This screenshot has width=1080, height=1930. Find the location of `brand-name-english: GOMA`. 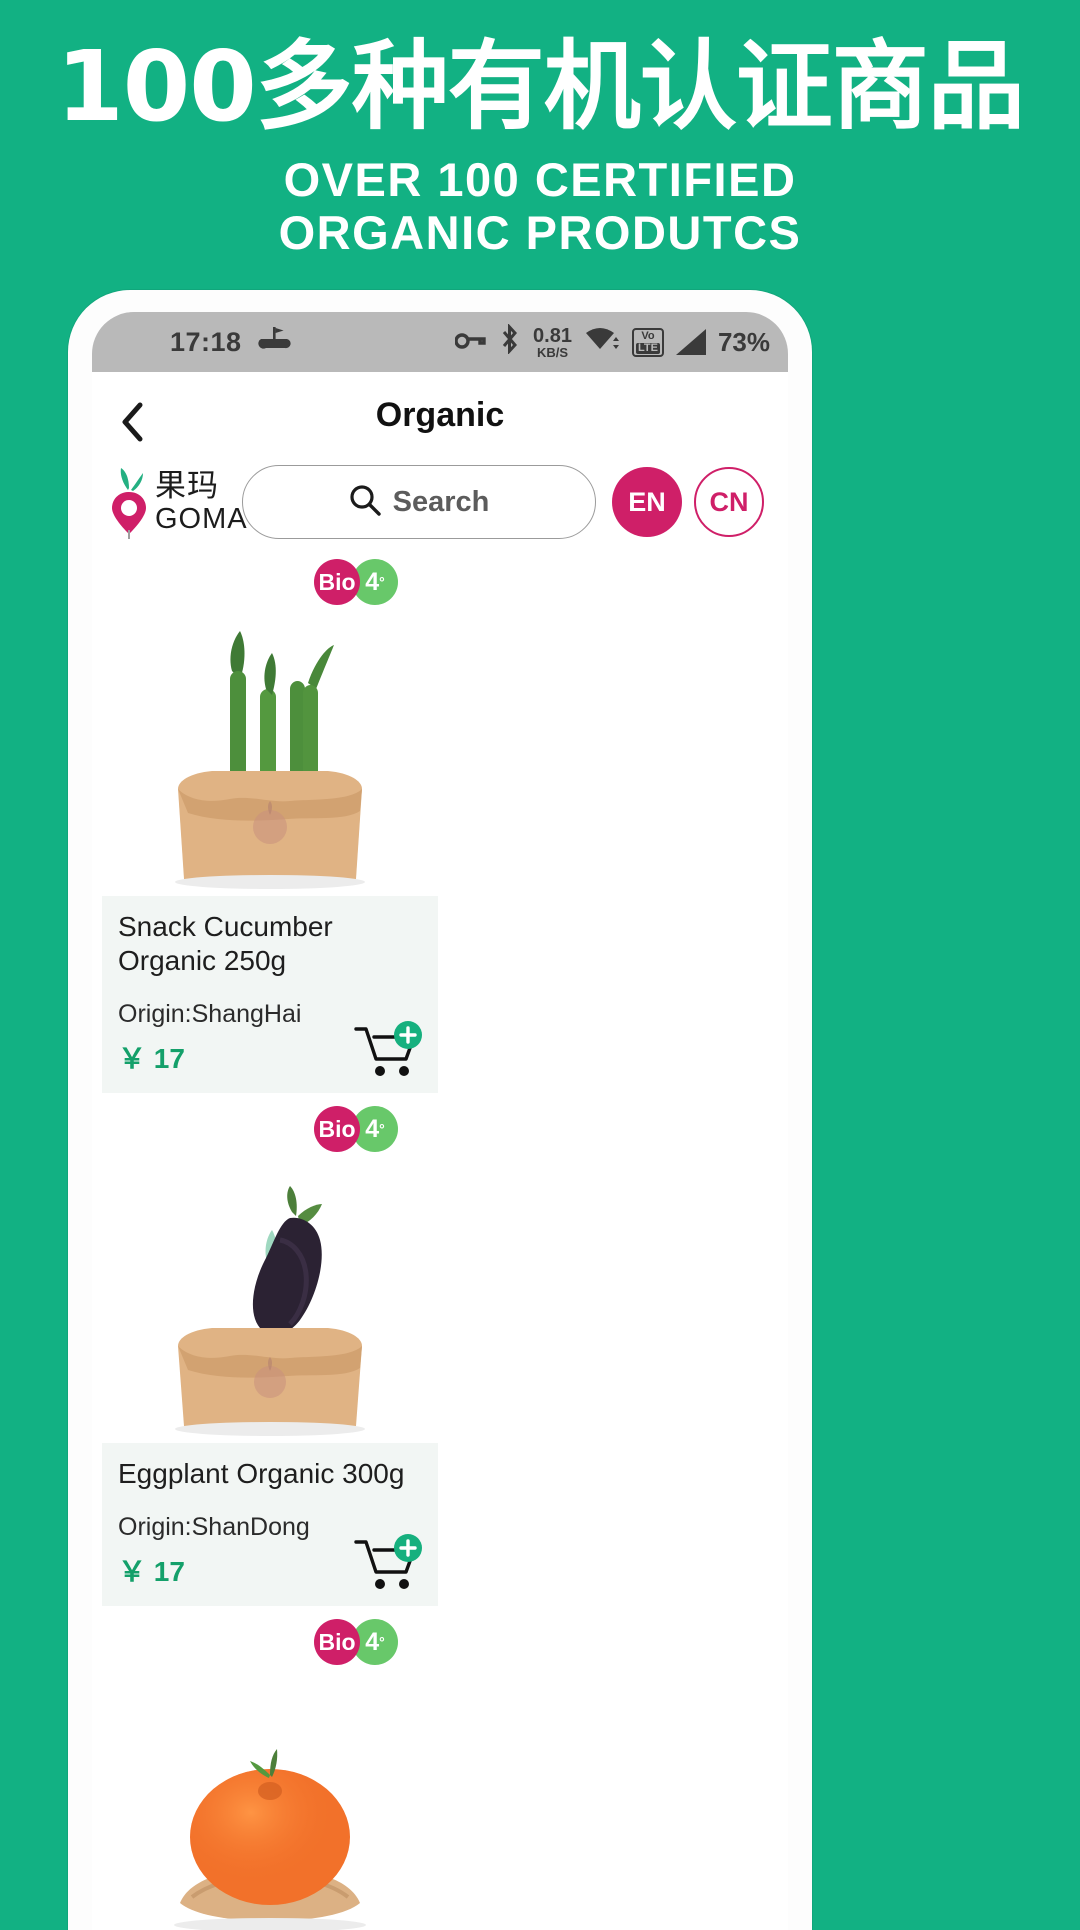

brand-name-english: GOMA is located at coordinates (201, 518).